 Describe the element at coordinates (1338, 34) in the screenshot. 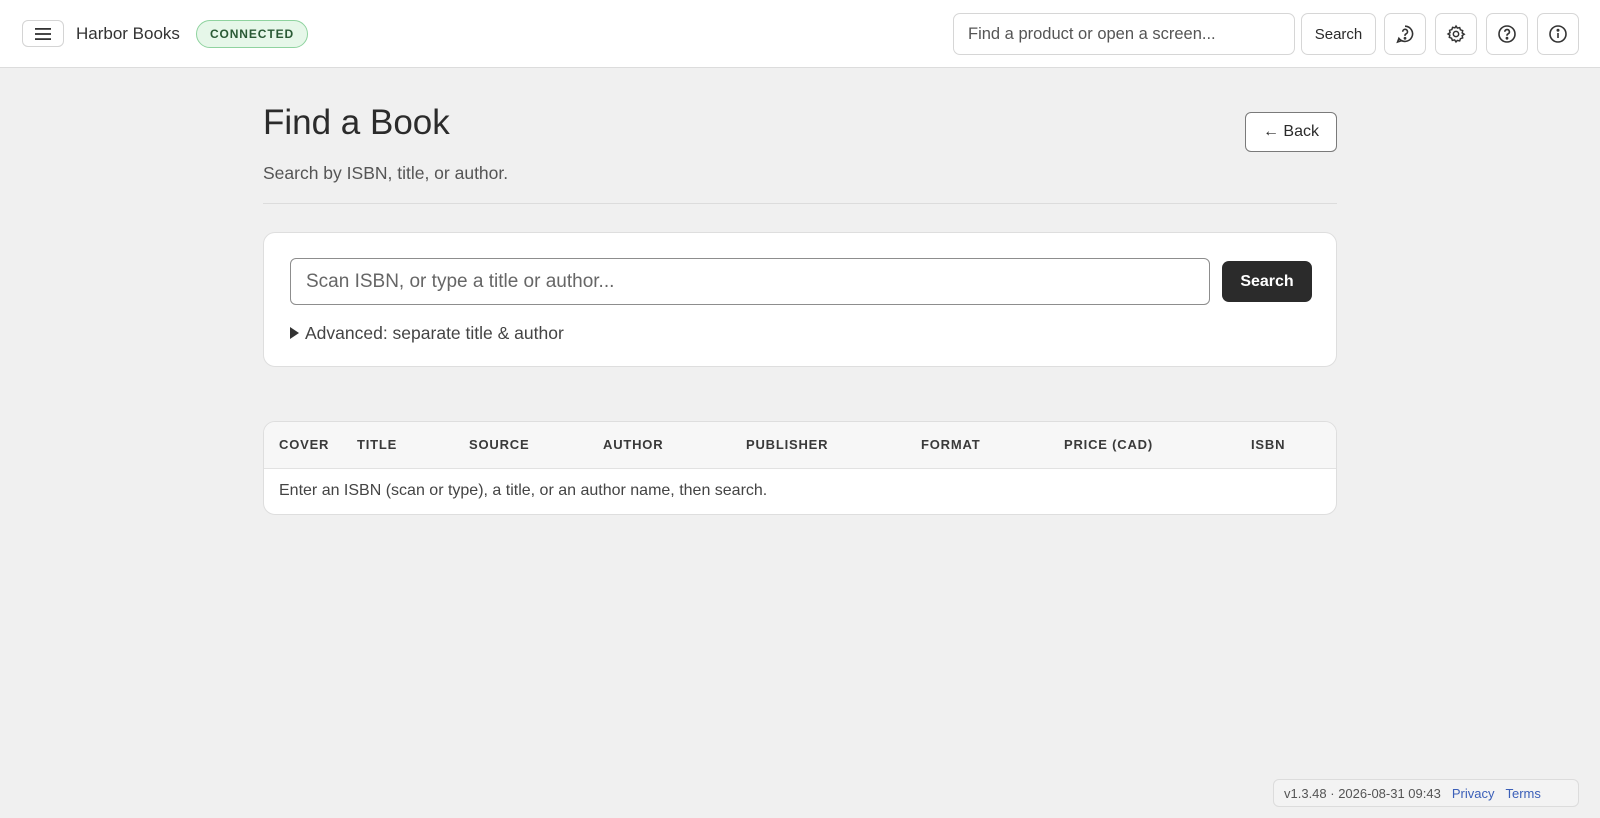

I see `global-search-button: Search` at that location.